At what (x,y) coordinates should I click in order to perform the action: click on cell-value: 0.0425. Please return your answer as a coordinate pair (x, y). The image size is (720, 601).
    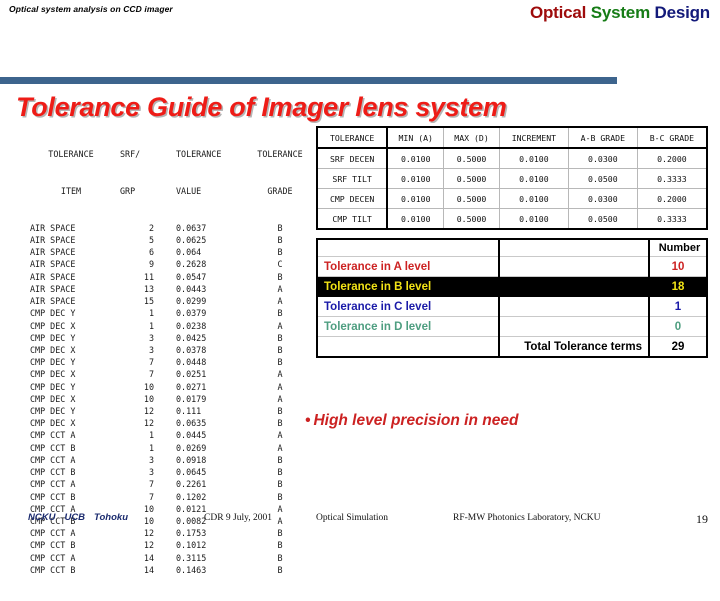
    Looking at the image, I should click on (191, 337).